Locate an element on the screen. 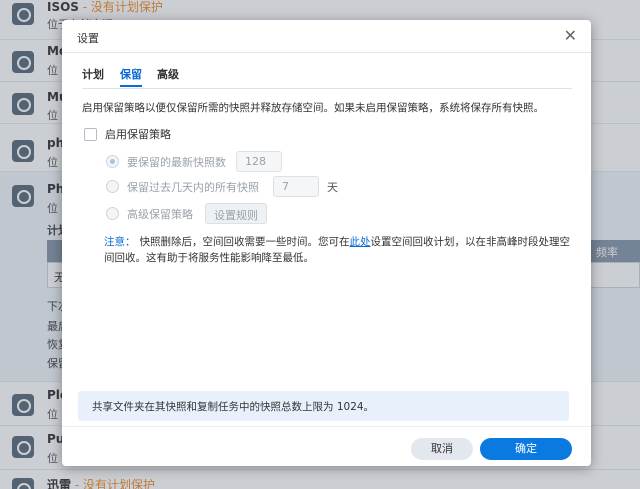  note-label: 注意： is located at coordinates (120, 242).